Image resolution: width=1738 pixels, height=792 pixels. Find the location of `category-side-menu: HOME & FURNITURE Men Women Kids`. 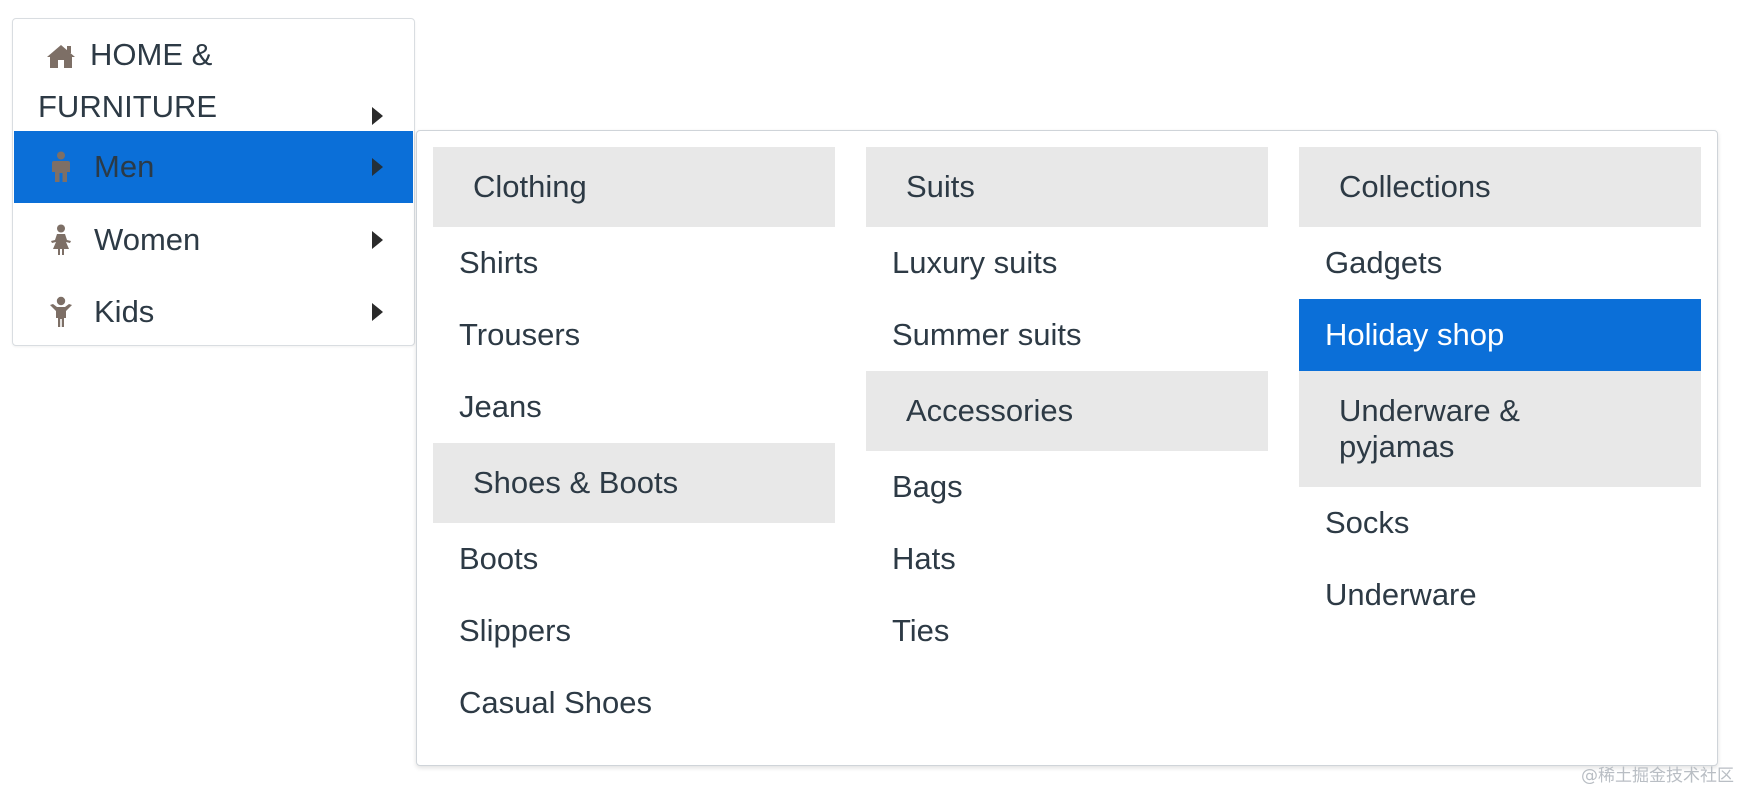

category-side-menu: HOME & FURNITURE Men Women Kids is located at coordinates (213, 182).